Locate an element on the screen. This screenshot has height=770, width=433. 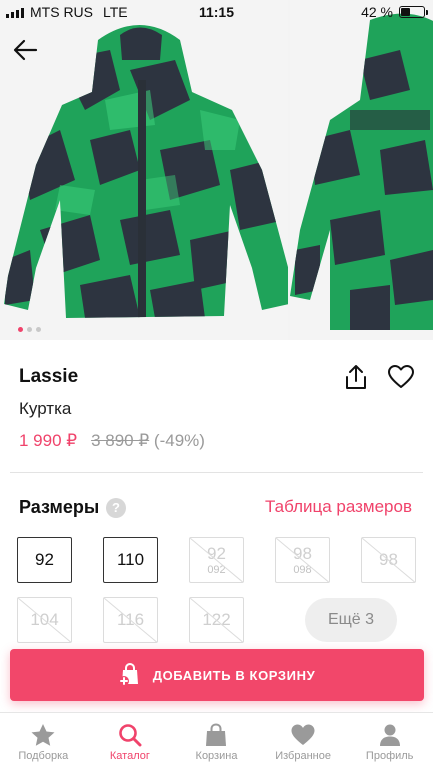
tab-cart: Корзина is located at coordinates (216, 741).